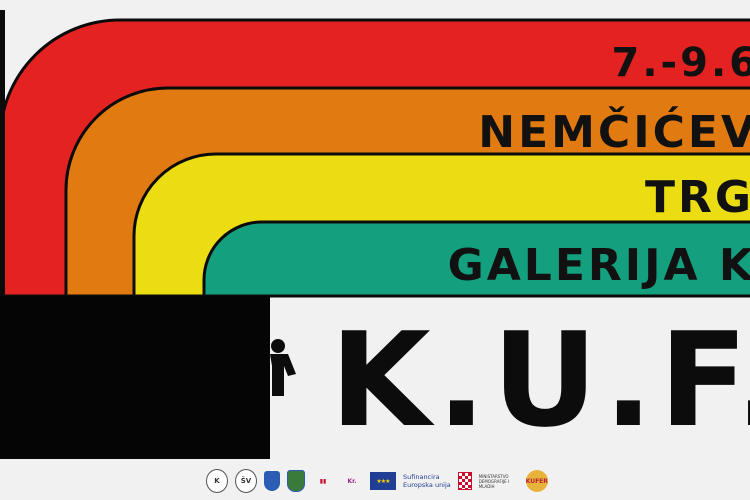  I want to click on eu-cofunded-label: Sufinancira Europska unija, so click(427, 481).